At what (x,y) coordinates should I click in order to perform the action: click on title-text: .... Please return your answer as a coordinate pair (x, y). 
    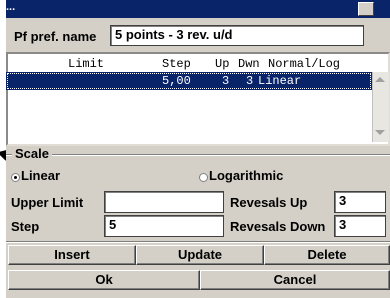
    Looking at the image, I should click on (11, 7).